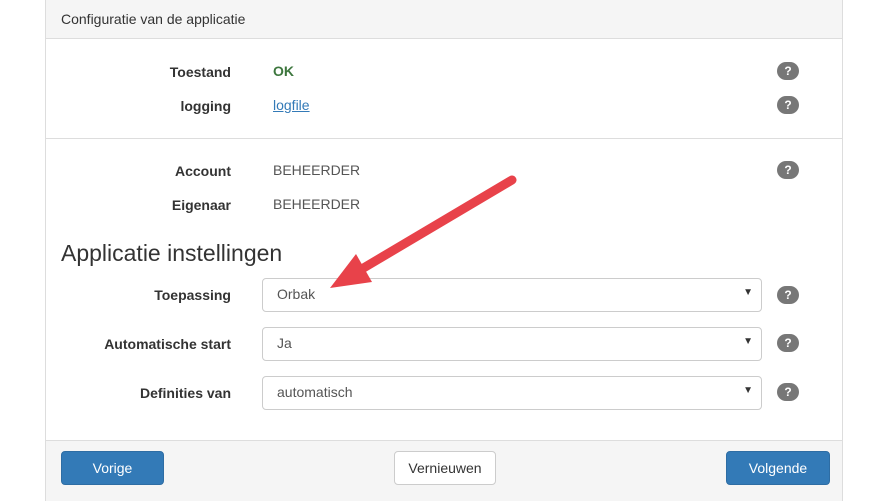 The image size is (873, 501). I want to click on logging-value: logfile, so click(291, 105).